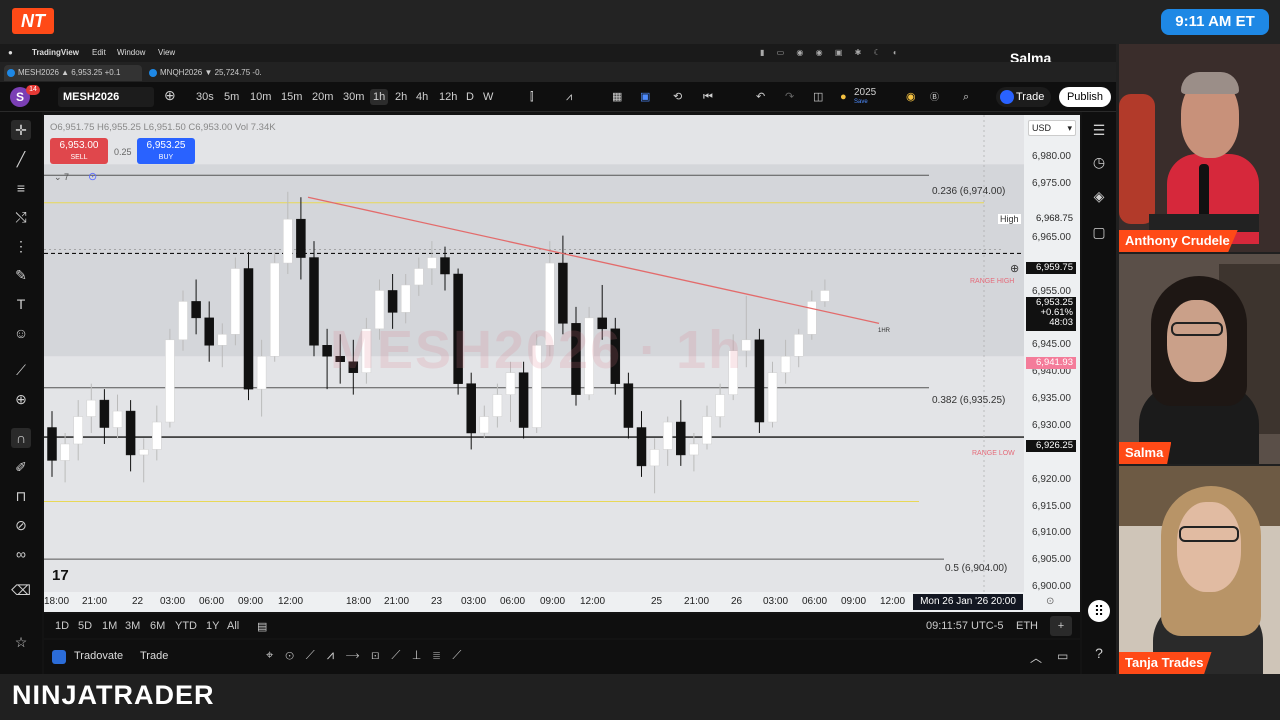 This screenshot has height=720, width=1280. What do you see at coordinates (132, 626) in the screenshot?
I see `range-3m: 3M` at bounding box center [132, 626].